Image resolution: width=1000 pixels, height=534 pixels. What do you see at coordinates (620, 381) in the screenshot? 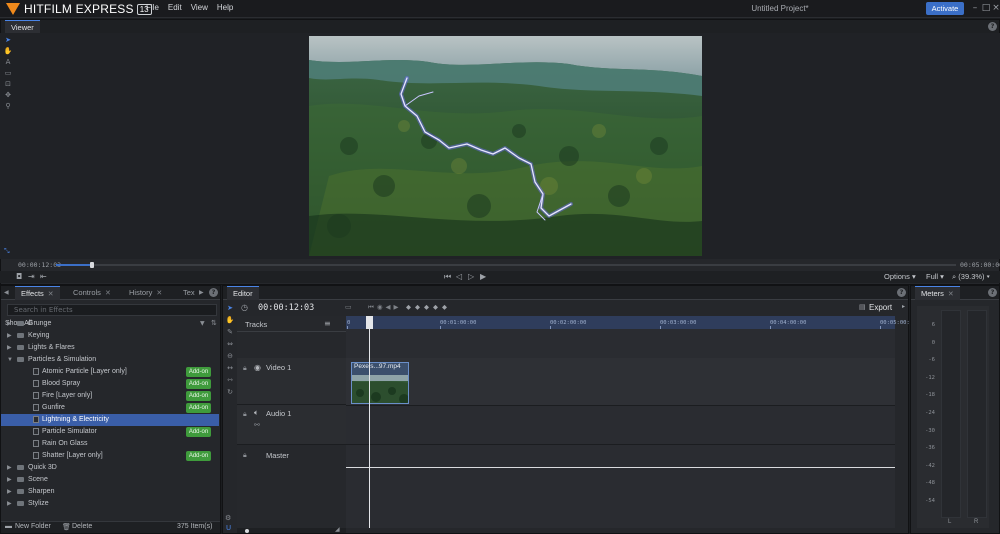
I see `video-track-lane` at bounding box center [620, 381].